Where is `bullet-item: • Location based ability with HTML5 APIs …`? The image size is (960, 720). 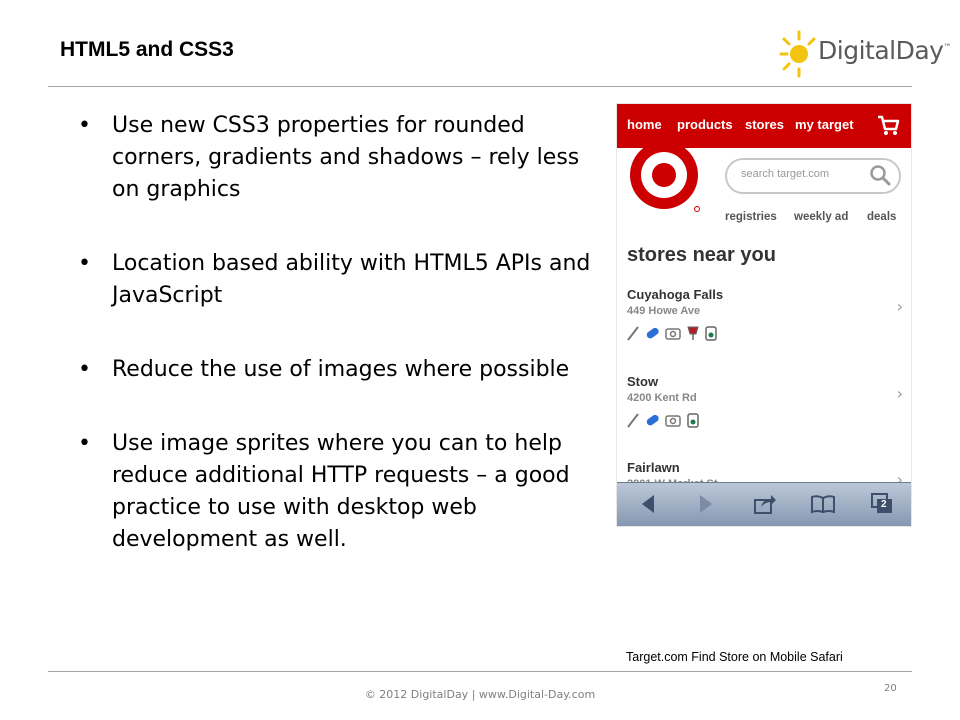 bullet-item: • Location based ability with HTML5 APIs … is located at coordinates (338, 280).